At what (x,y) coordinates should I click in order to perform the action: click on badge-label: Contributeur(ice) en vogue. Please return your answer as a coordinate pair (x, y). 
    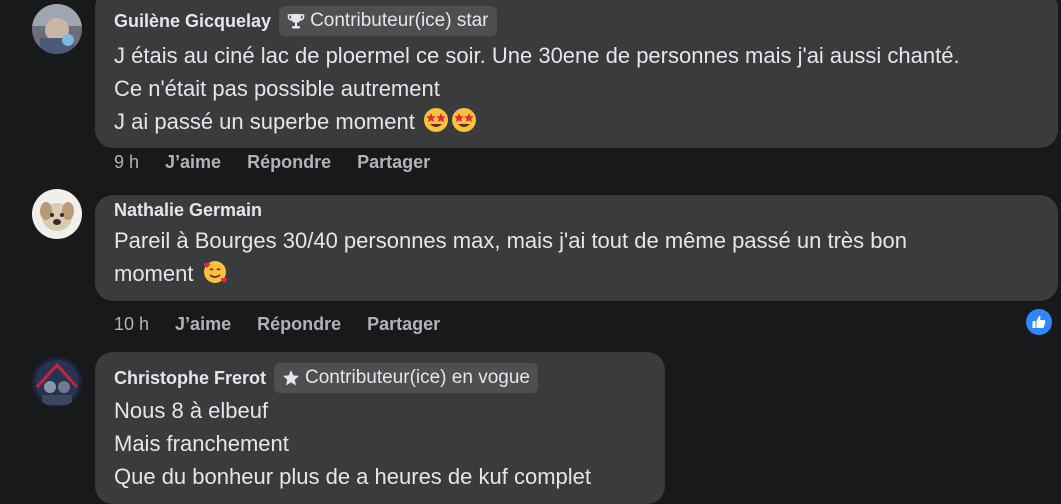
    Looking at the image, I should click on (417, 377).